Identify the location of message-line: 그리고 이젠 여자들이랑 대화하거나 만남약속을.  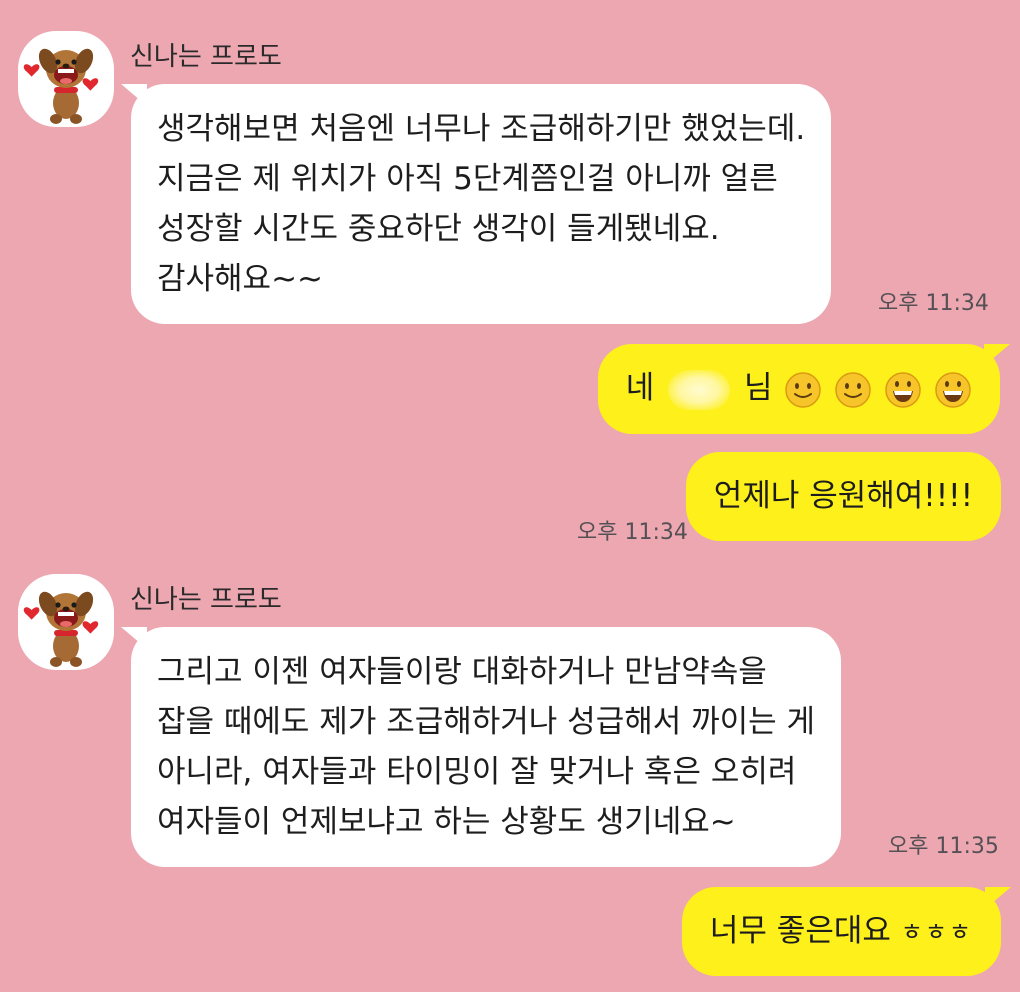
(462, 672).